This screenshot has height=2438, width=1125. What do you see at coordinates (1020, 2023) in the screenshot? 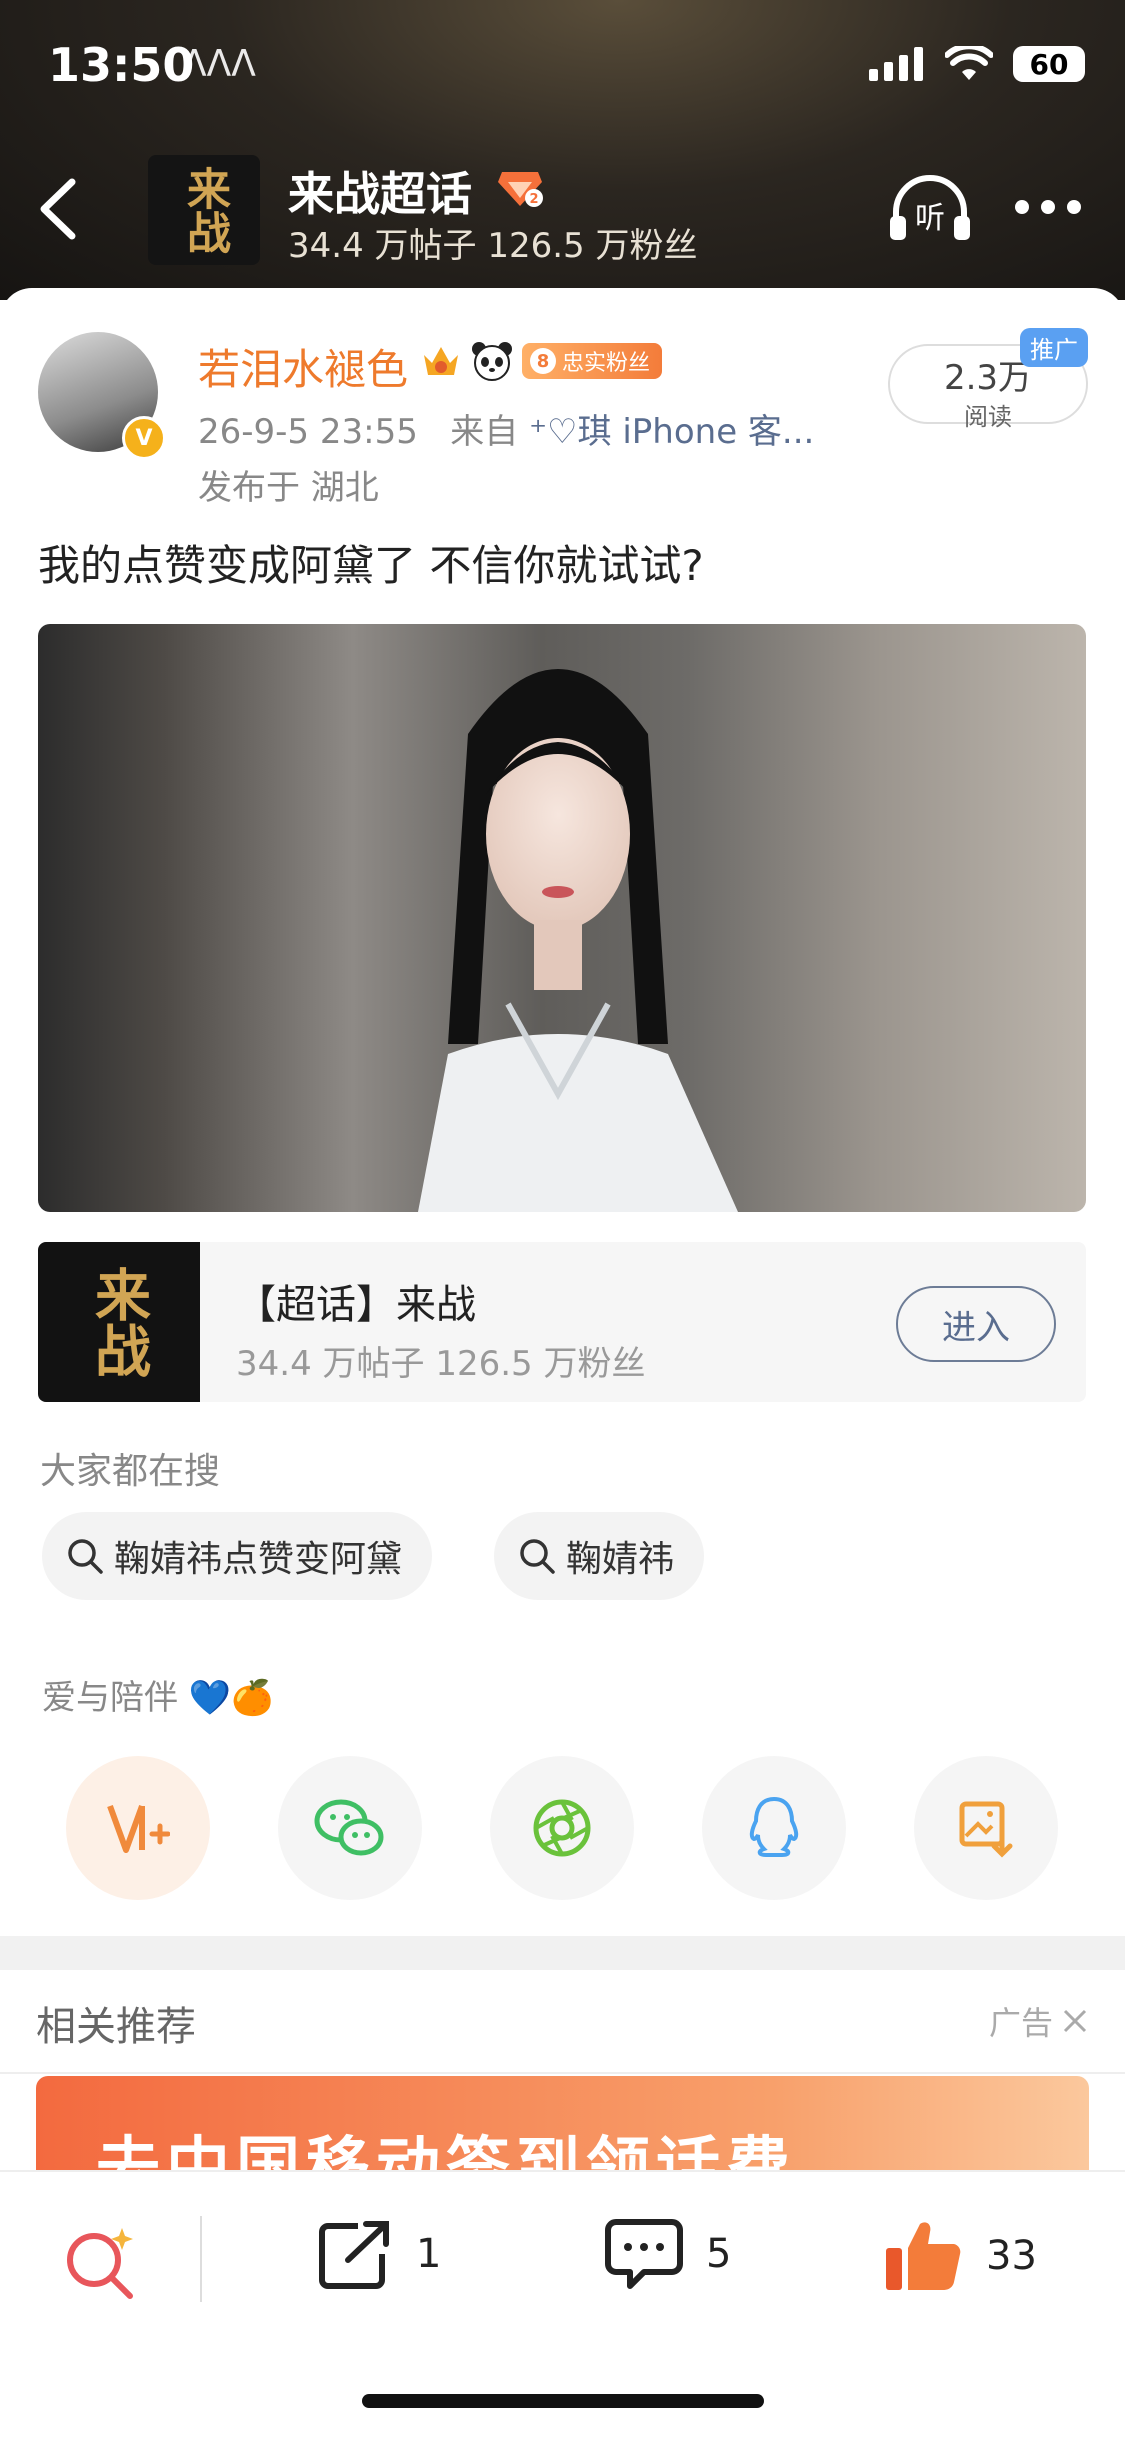
I see `ad-label-text: 广告` at bounding box center [1020, 2023].